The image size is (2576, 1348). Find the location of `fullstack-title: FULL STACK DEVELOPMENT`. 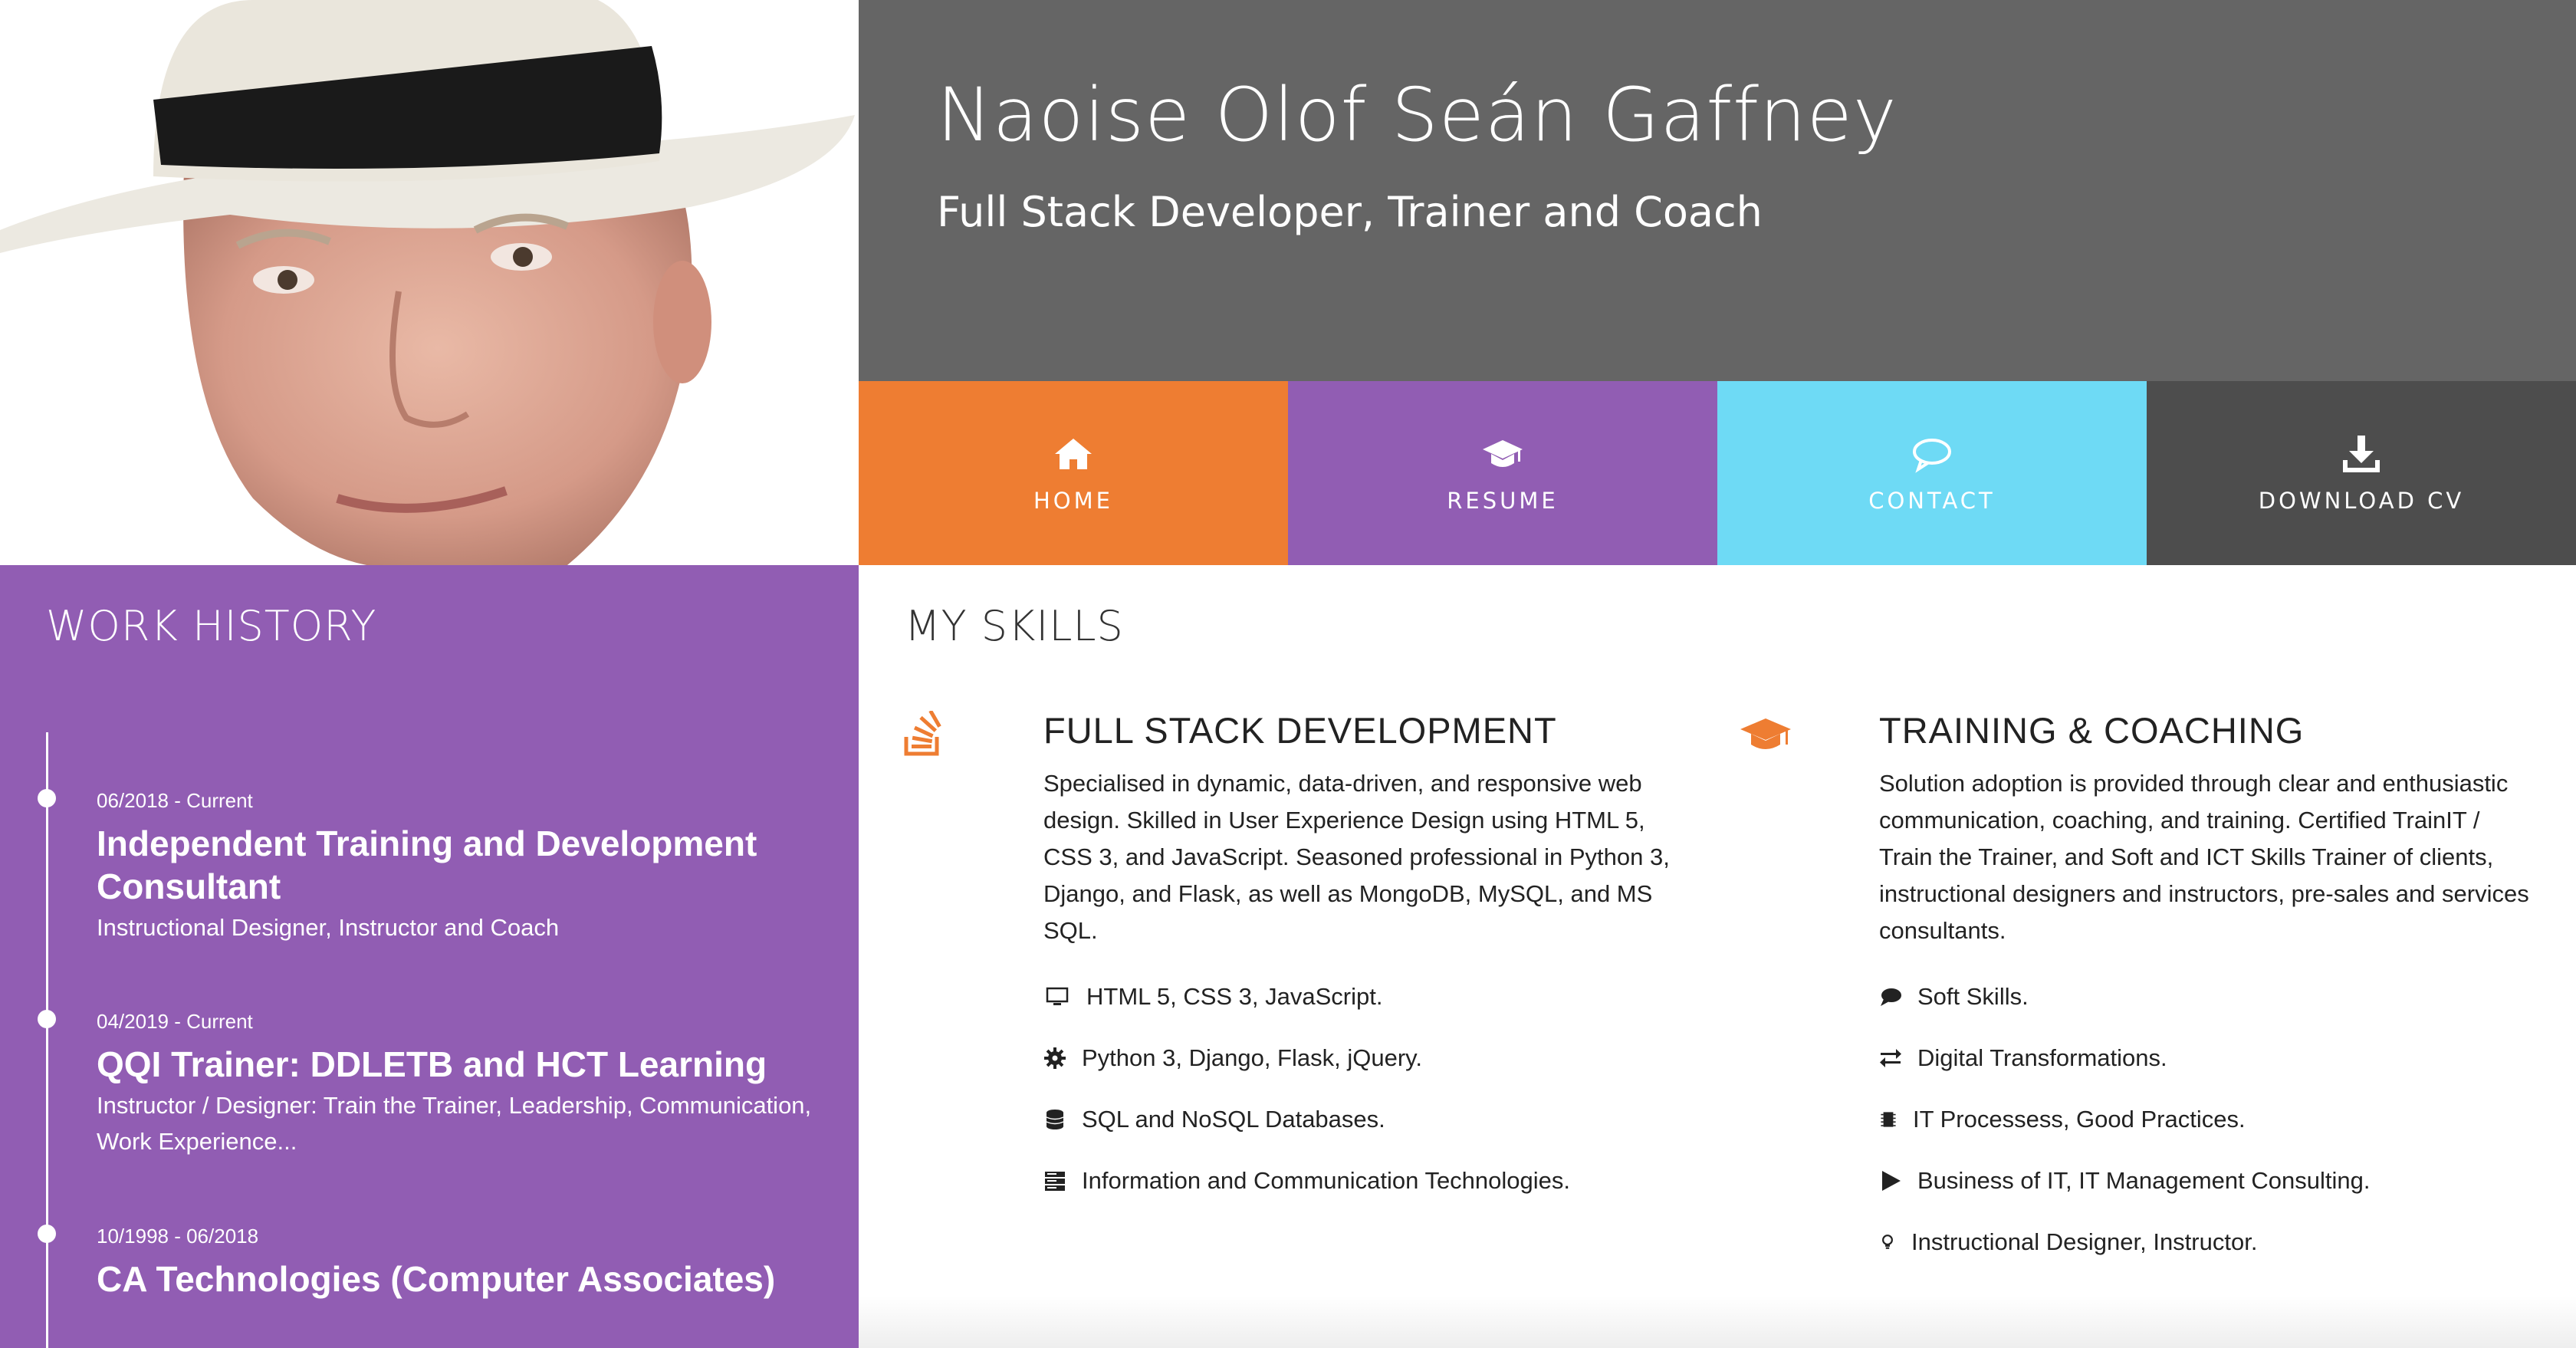

fullstack-title: FULL STACK DEVELOPMENT is located at coordinates (1300, 730).